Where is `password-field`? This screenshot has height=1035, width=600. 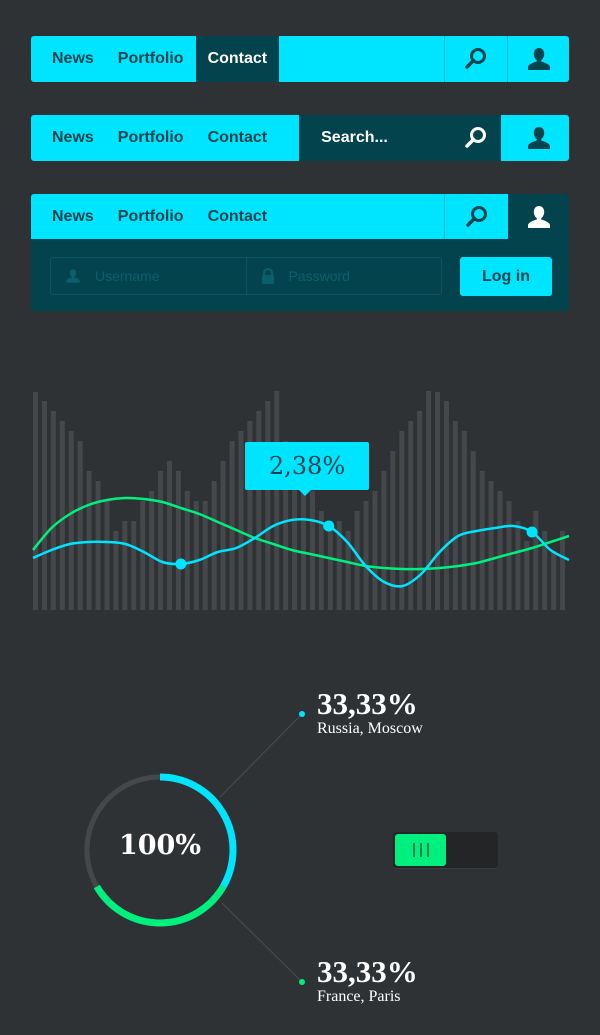 password-field is located at coordinates (343, 276).